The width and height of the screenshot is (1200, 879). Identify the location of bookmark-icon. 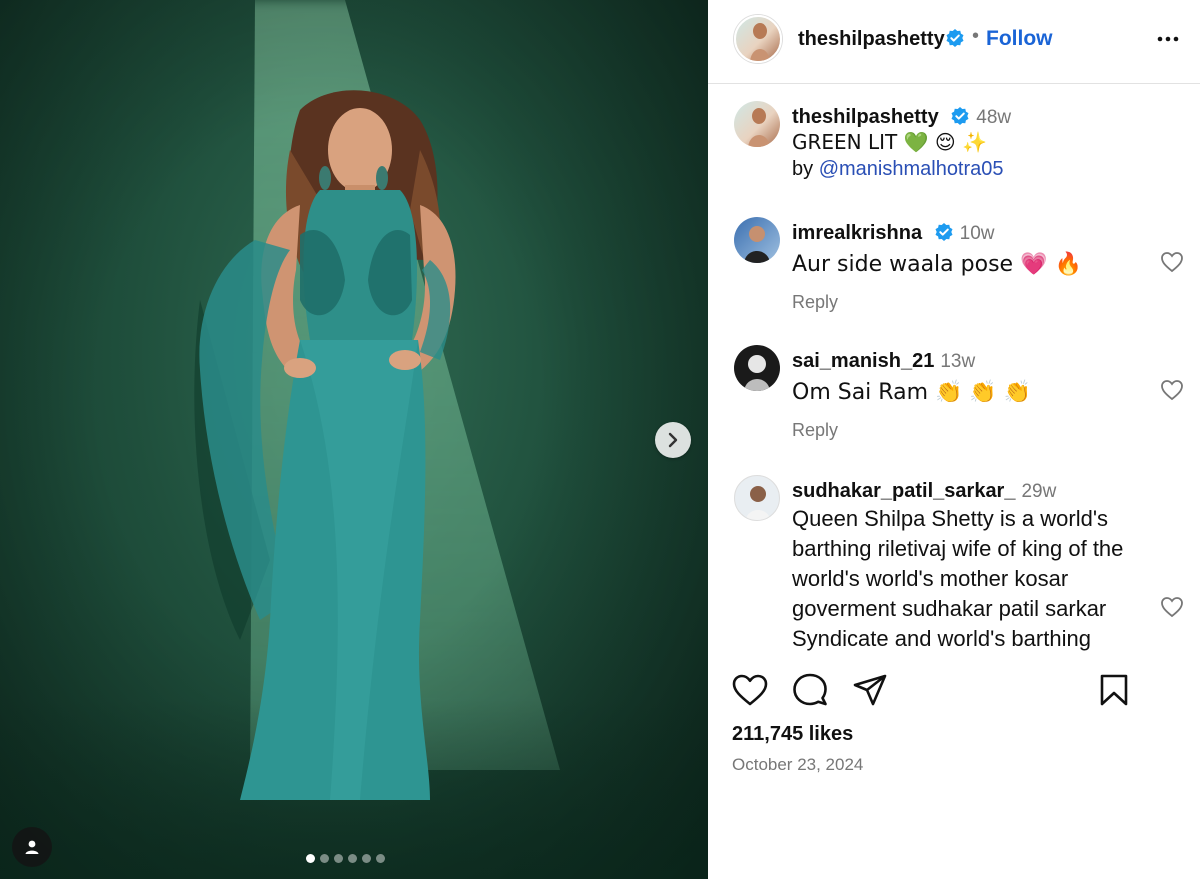
(1114, 690).